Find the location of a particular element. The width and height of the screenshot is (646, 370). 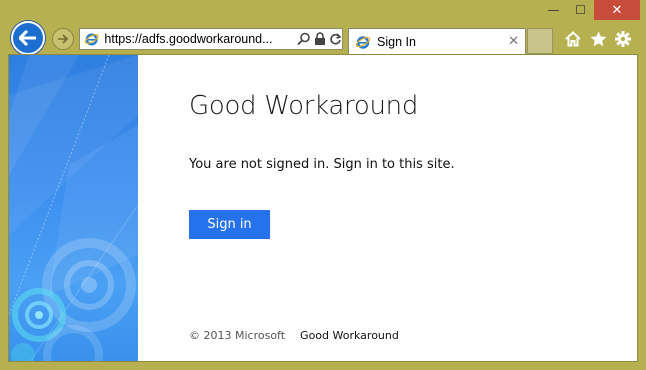

back-button is located at coordinates (28, 38).